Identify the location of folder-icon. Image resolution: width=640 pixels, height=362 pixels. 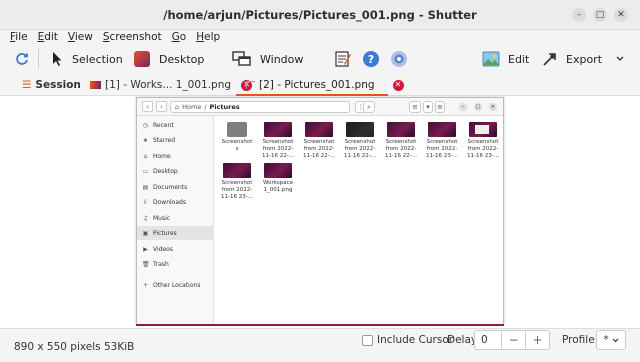
(237, 129).